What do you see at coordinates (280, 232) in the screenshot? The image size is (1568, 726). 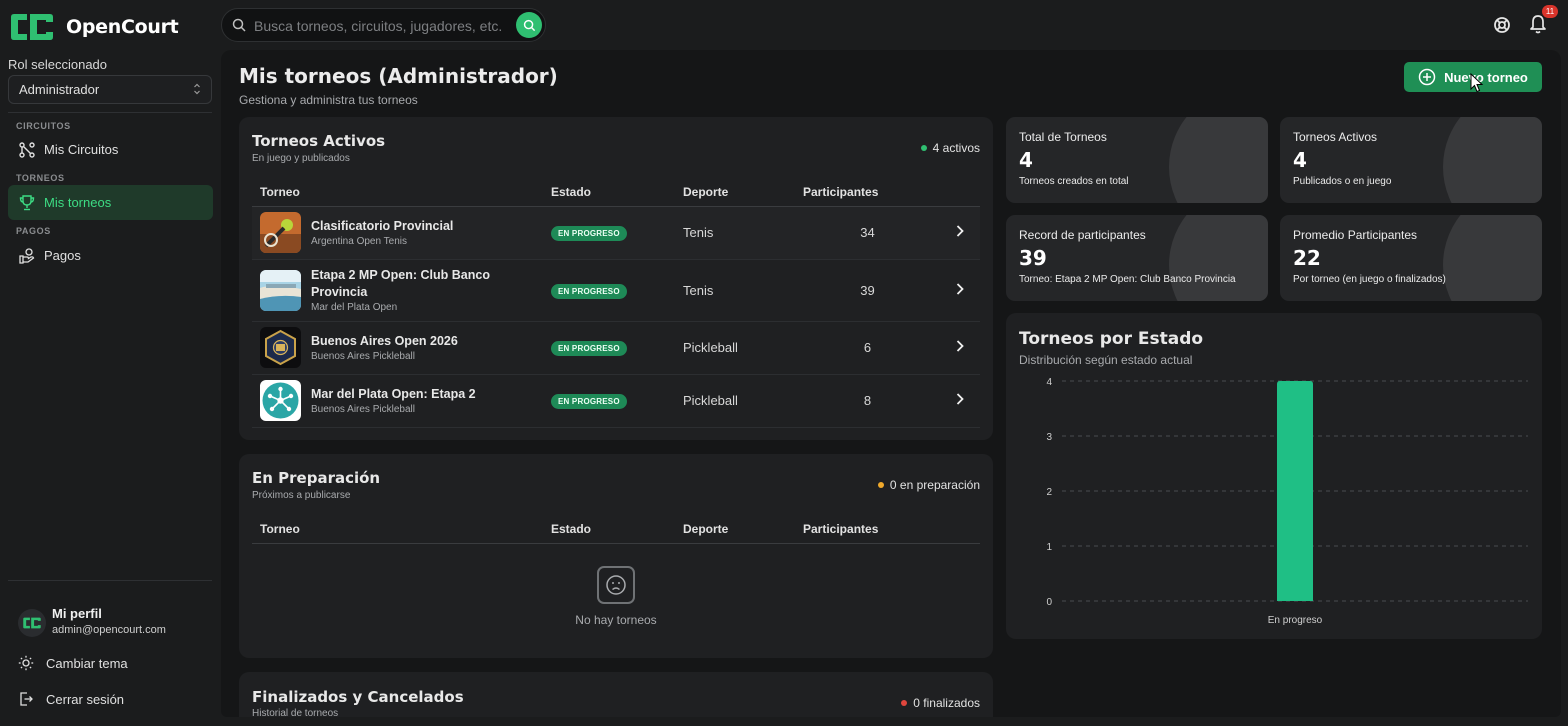 I see `tournament-thumbnail-tennis` at bounding box center [280, 232].